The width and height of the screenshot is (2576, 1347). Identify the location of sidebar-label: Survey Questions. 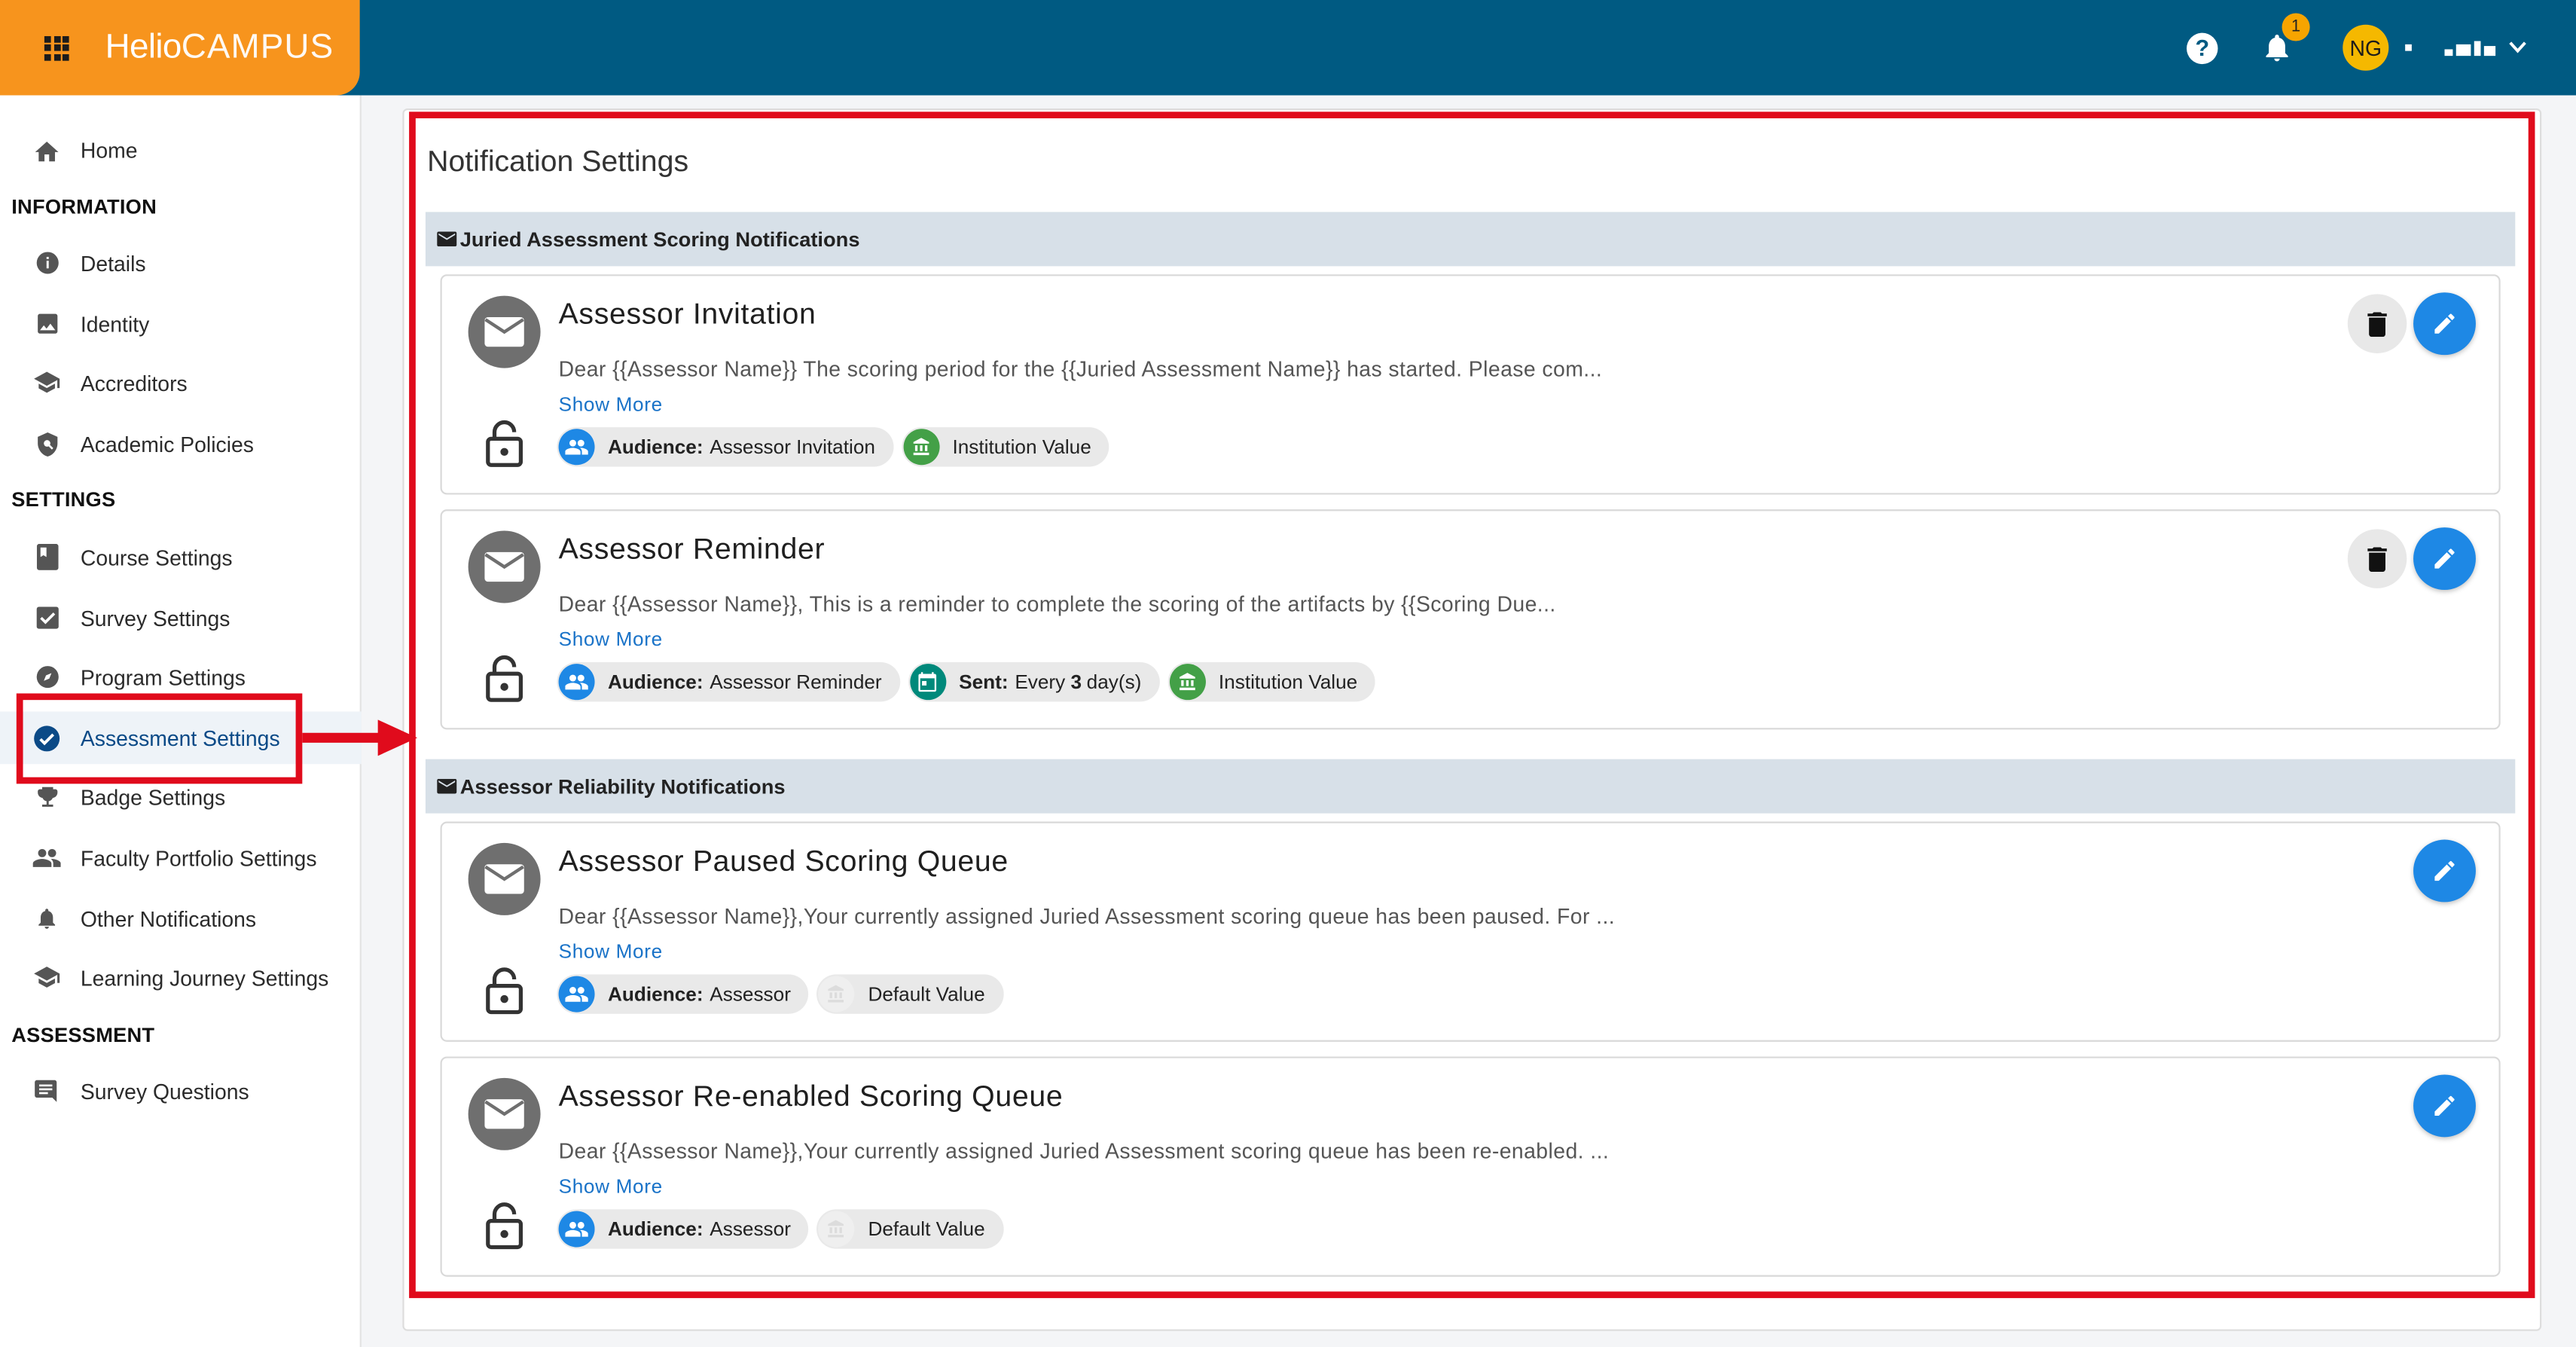
(165, 1091).